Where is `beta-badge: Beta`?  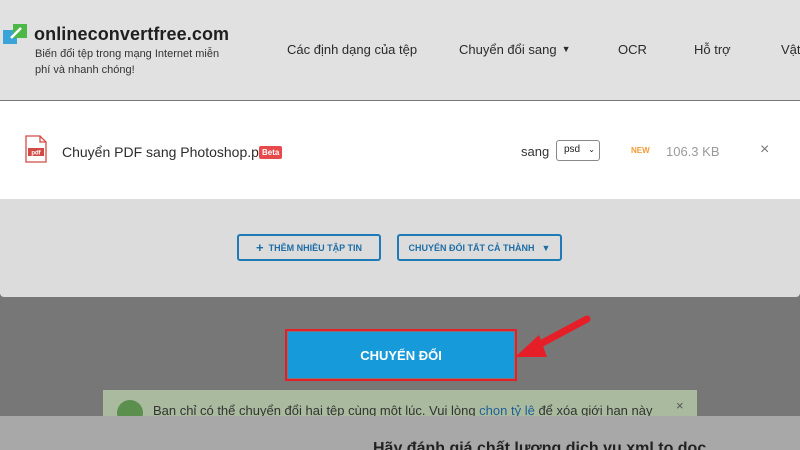 beta-badge: Beta is located at coordinates (271, 152).